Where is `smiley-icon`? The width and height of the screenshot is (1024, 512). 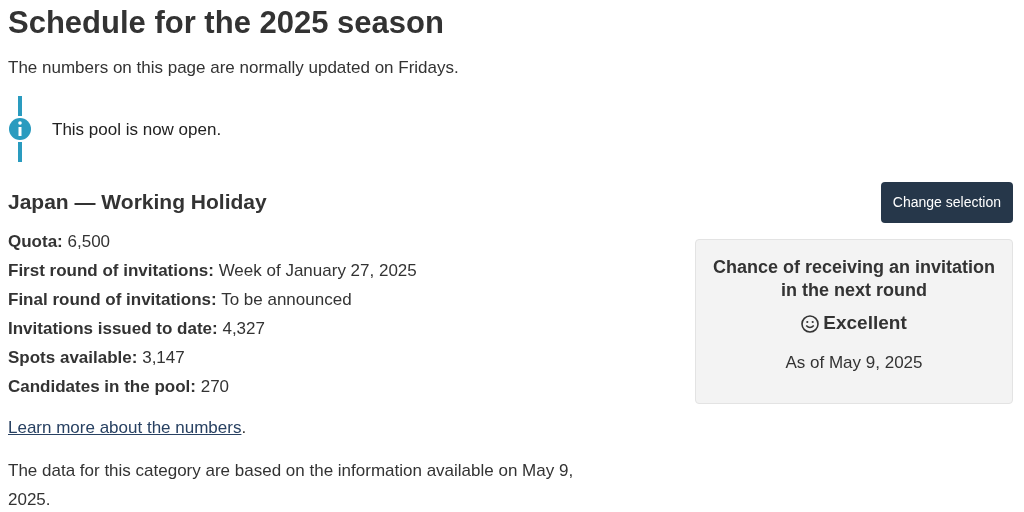
smiley-icon is located at coordinates (810, 323).